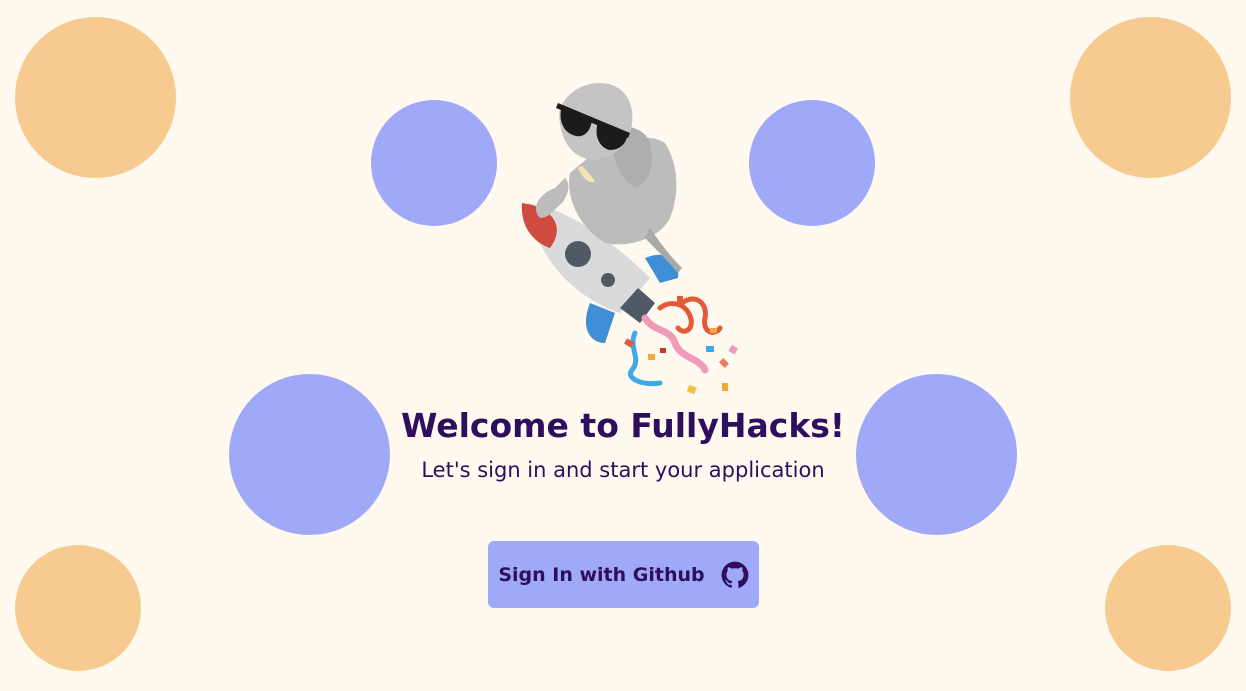 This screenshot has width=1246, height=691. I want to click on github-icon, so click(735, 575).